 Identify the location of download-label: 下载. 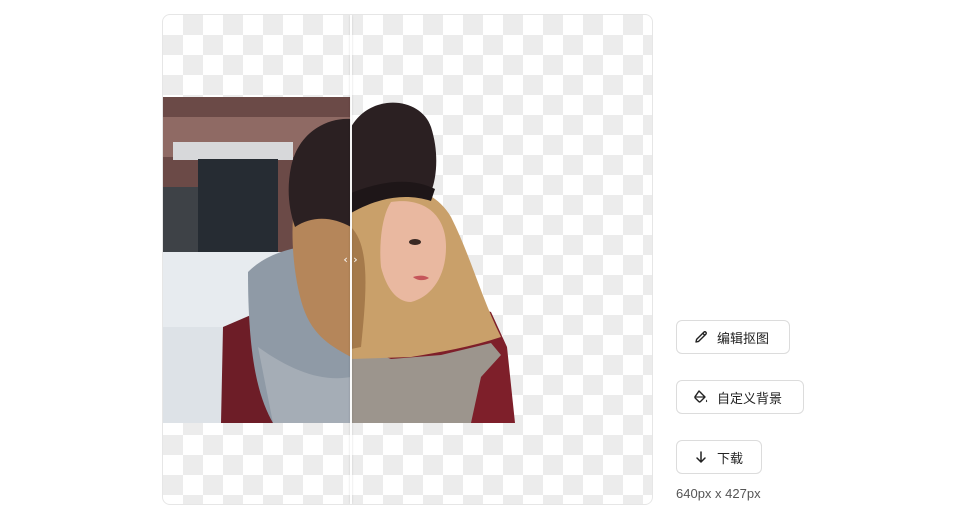
(730, 459).